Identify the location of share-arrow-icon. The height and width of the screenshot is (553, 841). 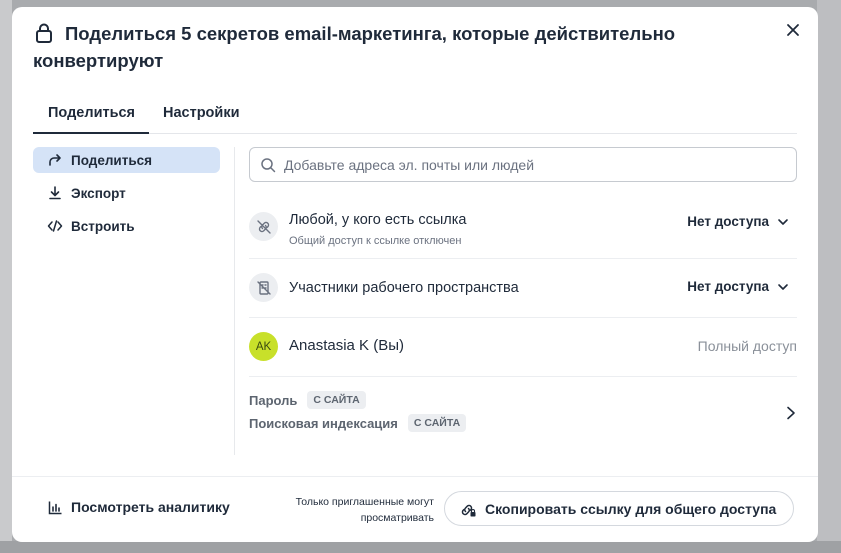
(55, 160).